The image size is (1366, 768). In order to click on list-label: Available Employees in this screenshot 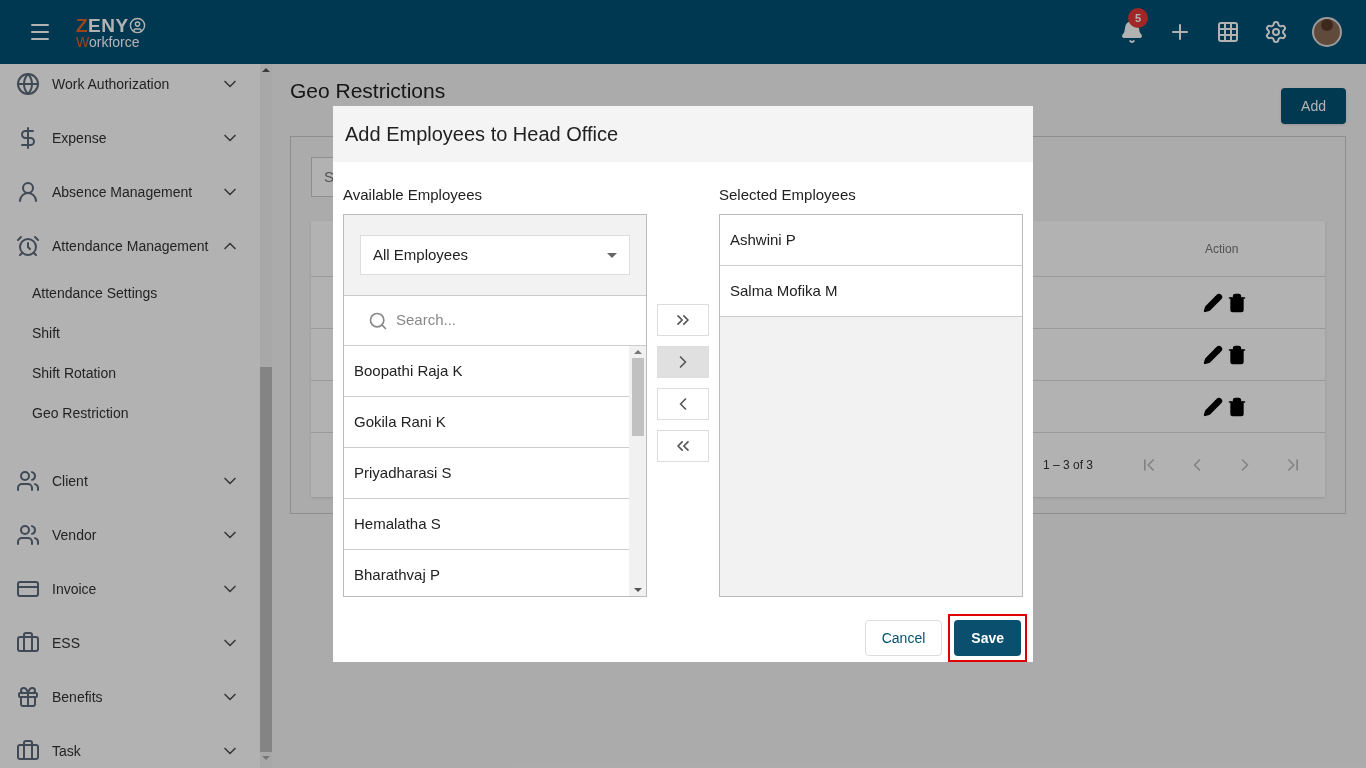, I will do `click(413, 195)`.